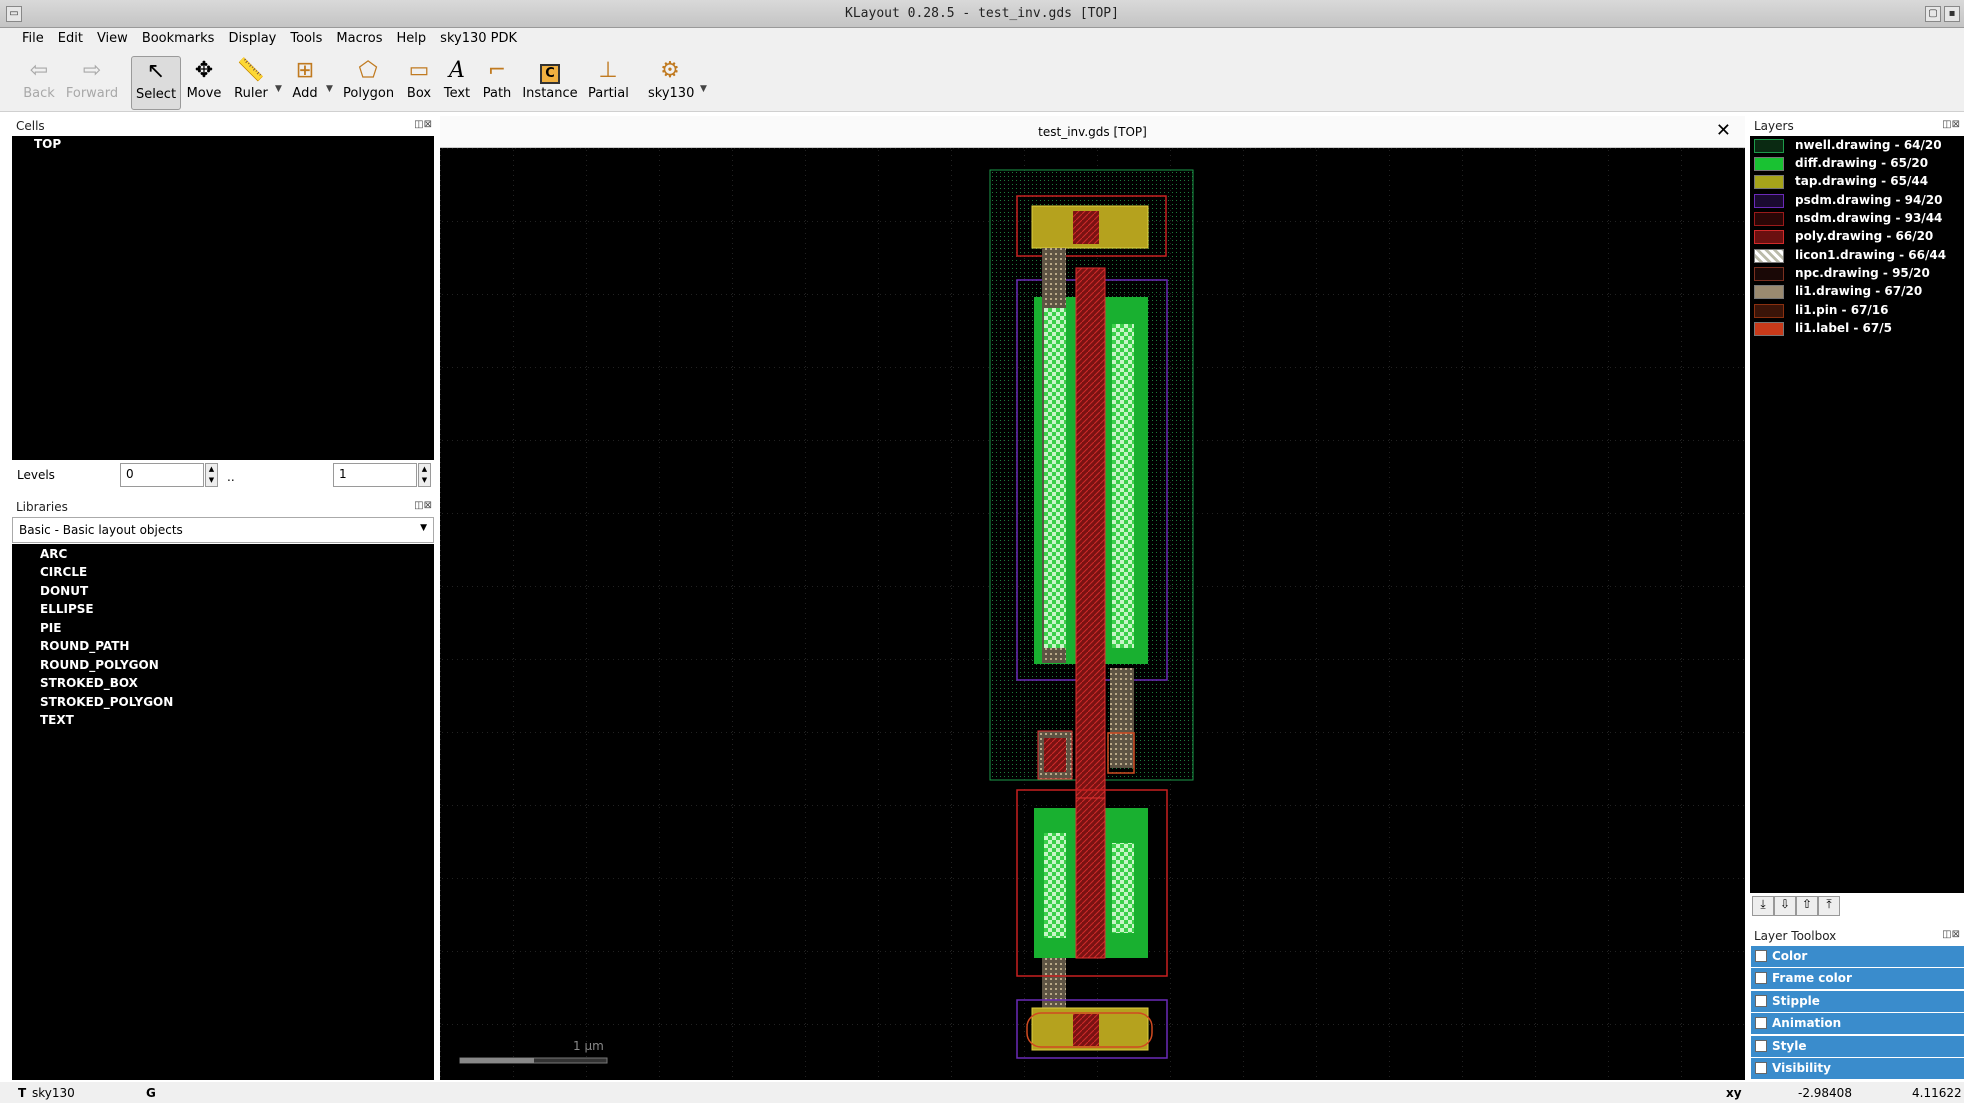 This screenshot has height=1103, width=1964. What do you see at coordinates (1952, 14) in the screenshot?
I see `close-window-icon: ▪` at bounding box center [1952, 14].